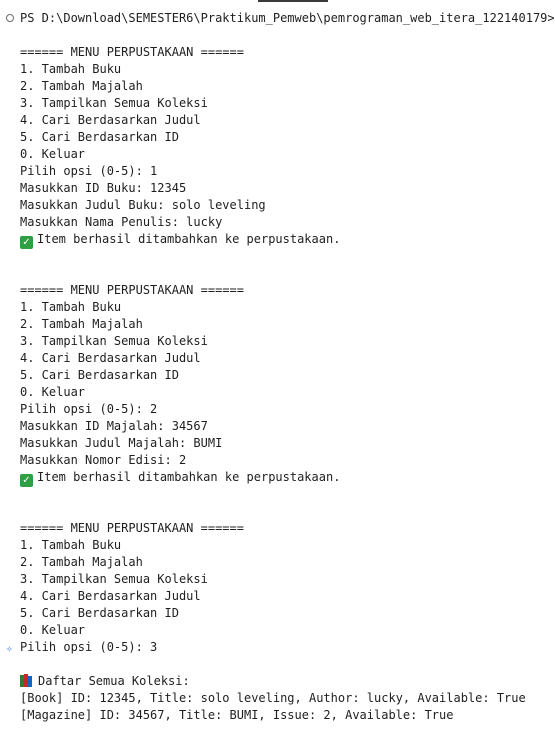 The height and width of the screenshot is (741, 555). What do you see at coordinates (280, 681) in the screenshot?
I see `collection-heading: Daftar Semua Koleksi:` at bounding box center [280, 681].